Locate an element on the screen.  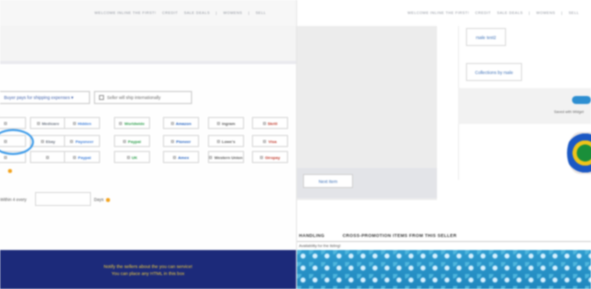
payment-method-option: Skrill is located at coordinates (270, 123).